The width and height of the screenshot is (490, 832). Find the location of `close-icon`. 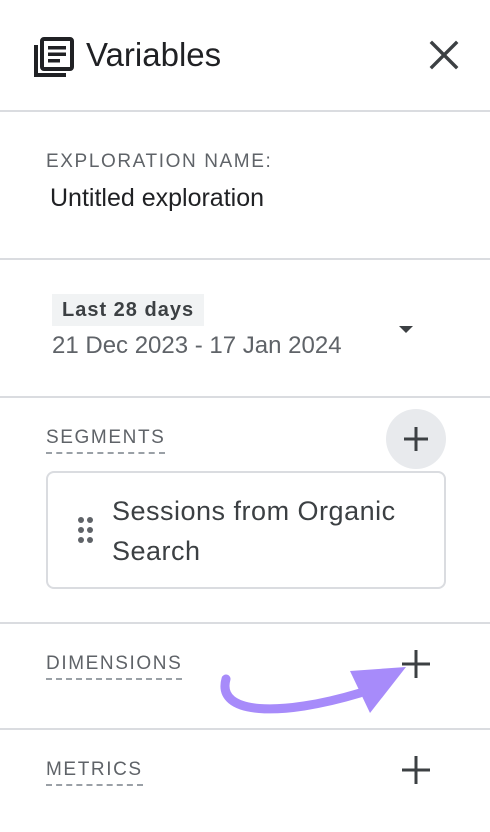

close-icon is located at coordinates (444, 55).